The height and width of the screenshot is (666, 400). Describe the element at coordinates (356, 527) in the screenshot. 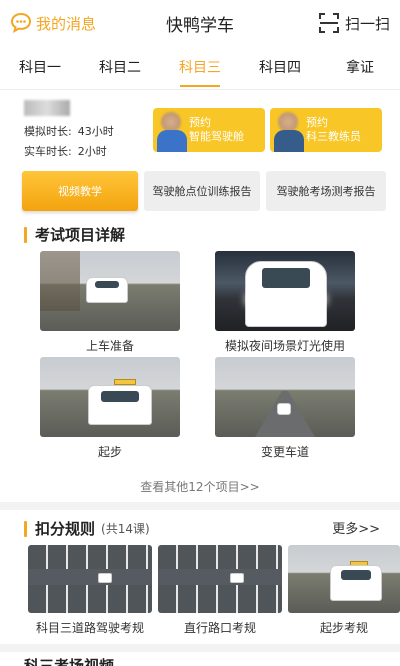

I see `deduction-more-link: 更多>>` at that location.